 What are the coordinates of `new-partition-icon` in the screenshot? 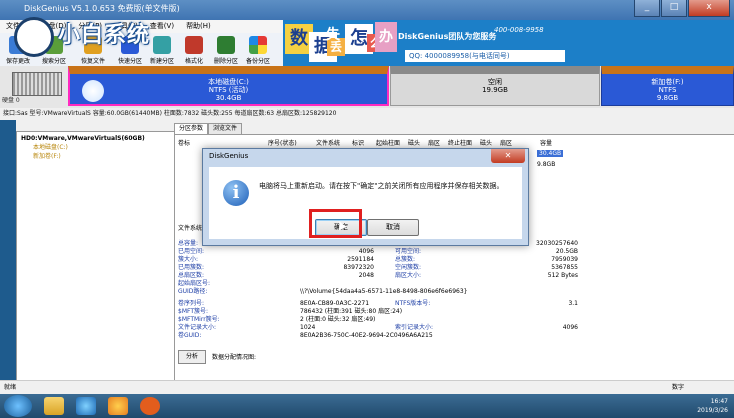 It's located at (162, 45).